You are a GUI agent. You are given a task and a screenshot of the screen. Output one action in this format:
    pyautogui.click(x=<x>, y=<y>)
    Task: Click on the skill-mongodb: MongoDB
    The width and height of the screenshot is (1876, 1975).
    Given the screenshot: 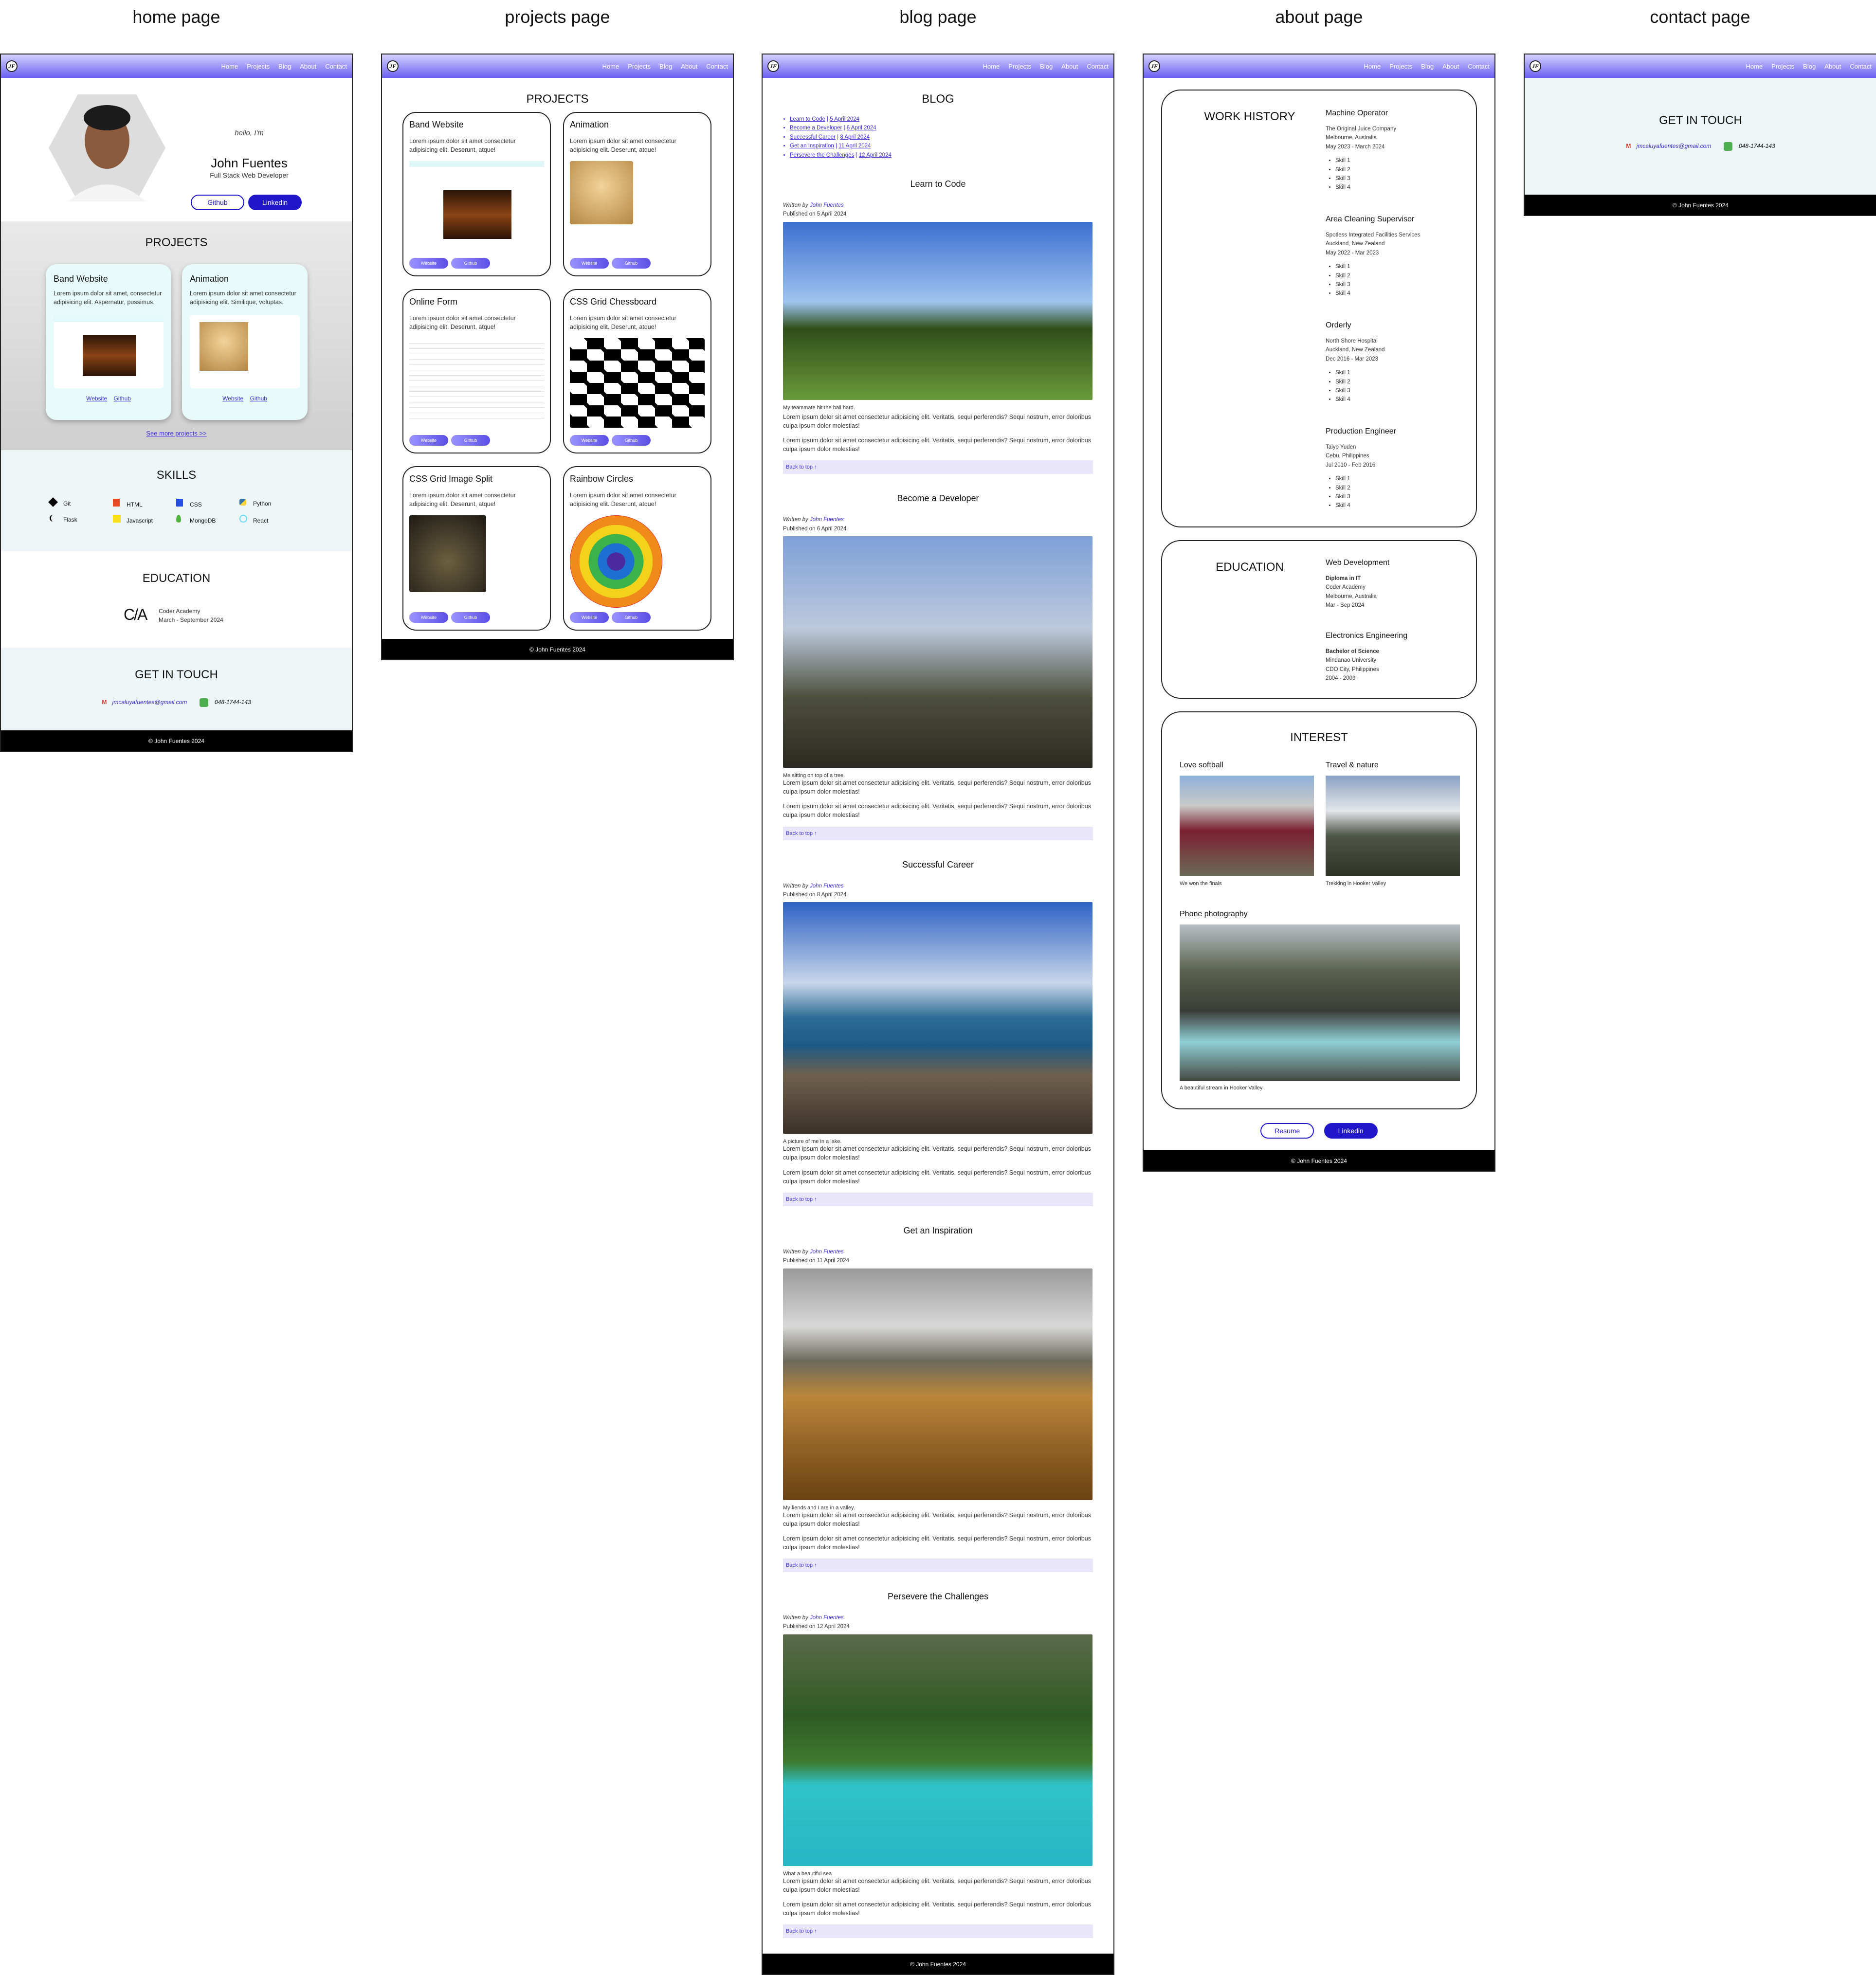 What is the action you would take?
    pyautogui.click(x=207, y=519)
    